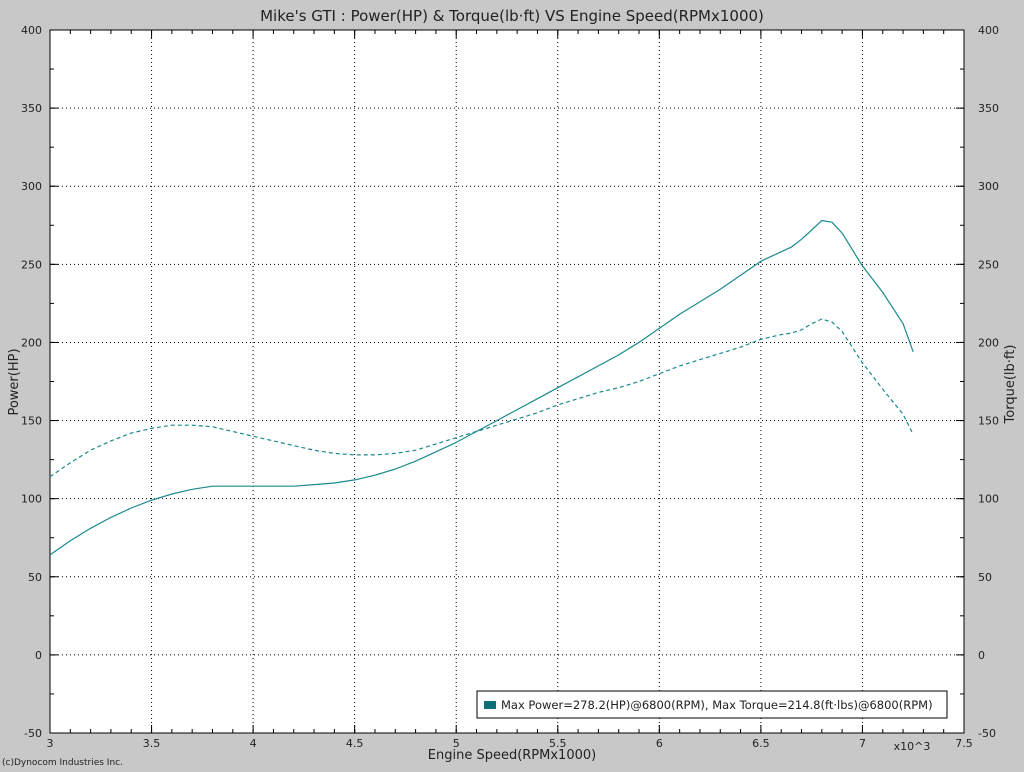 The image size is (1024, 772). I want to click on y2-tick-label: 400, so click(988, 30).